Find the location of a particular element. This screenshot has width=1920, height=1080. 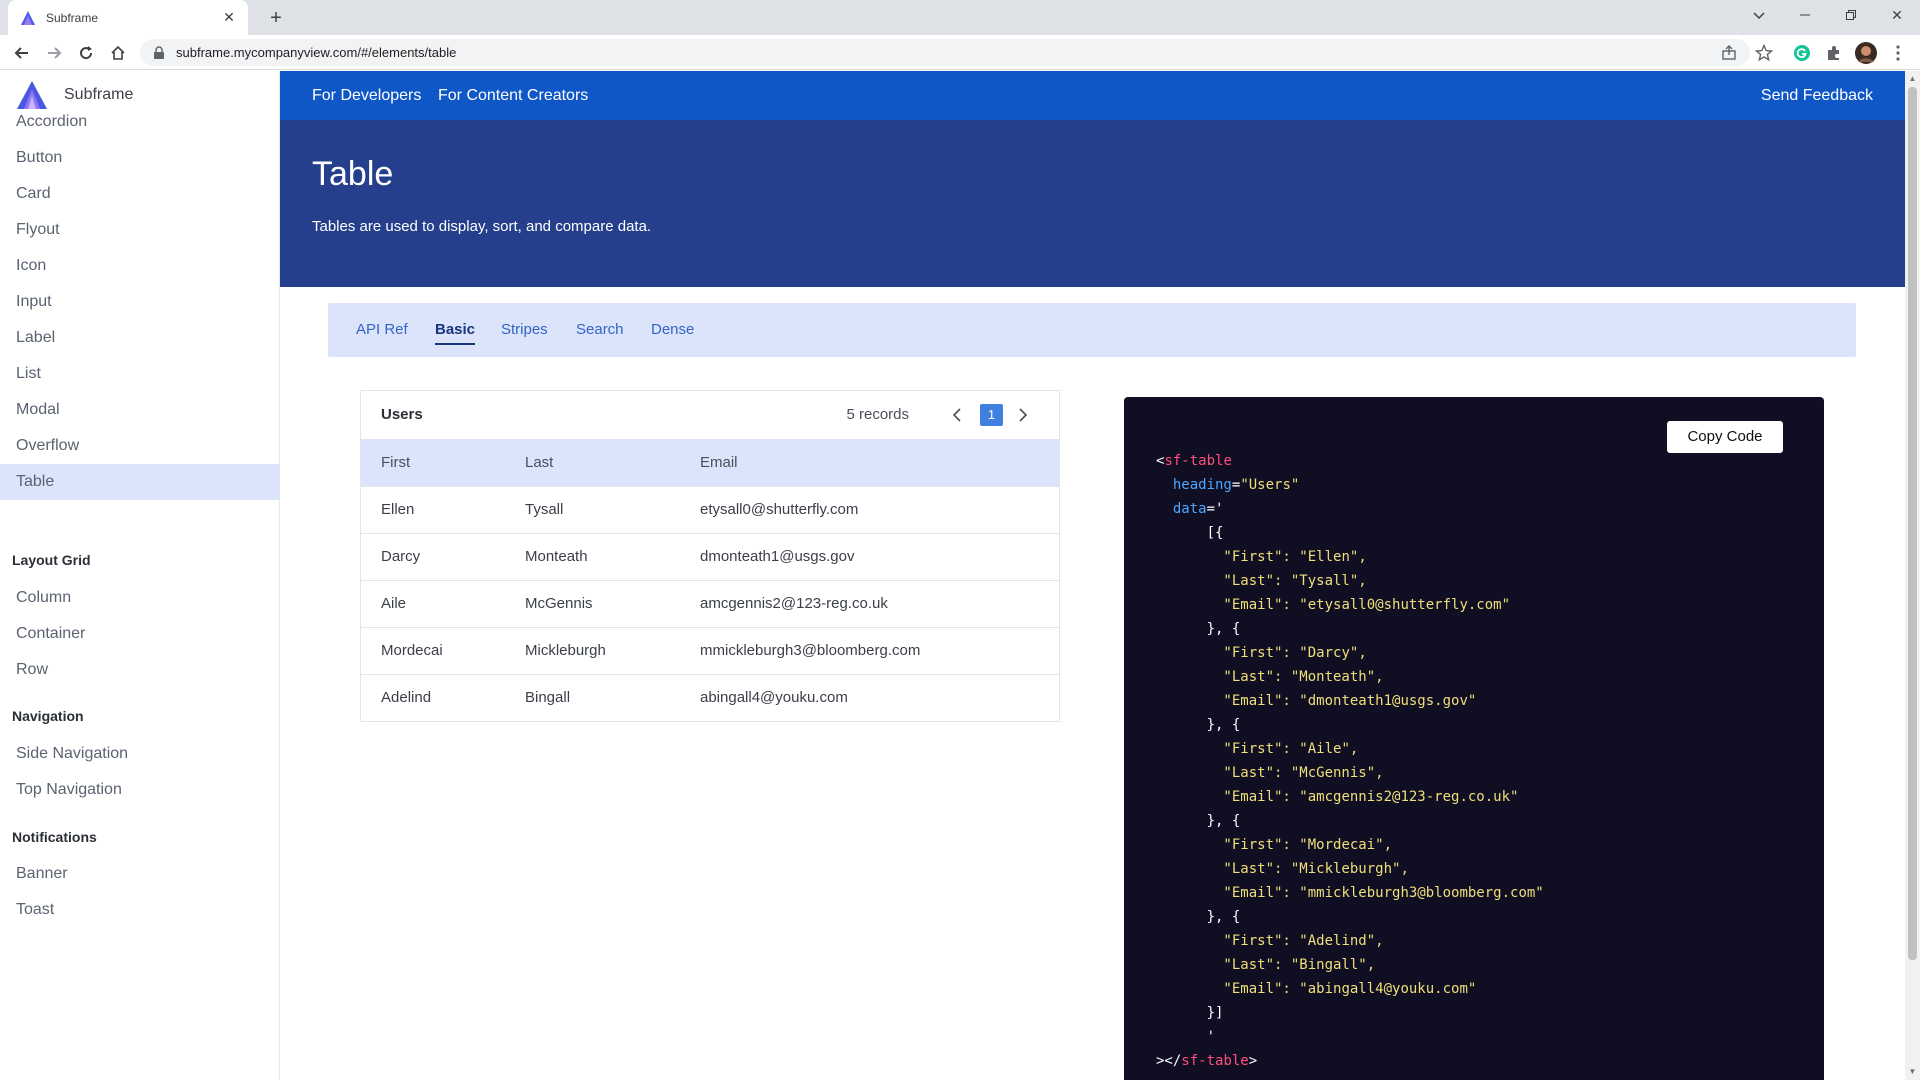

tab-api-ref: API Ref is located at coordinates (382, 330).